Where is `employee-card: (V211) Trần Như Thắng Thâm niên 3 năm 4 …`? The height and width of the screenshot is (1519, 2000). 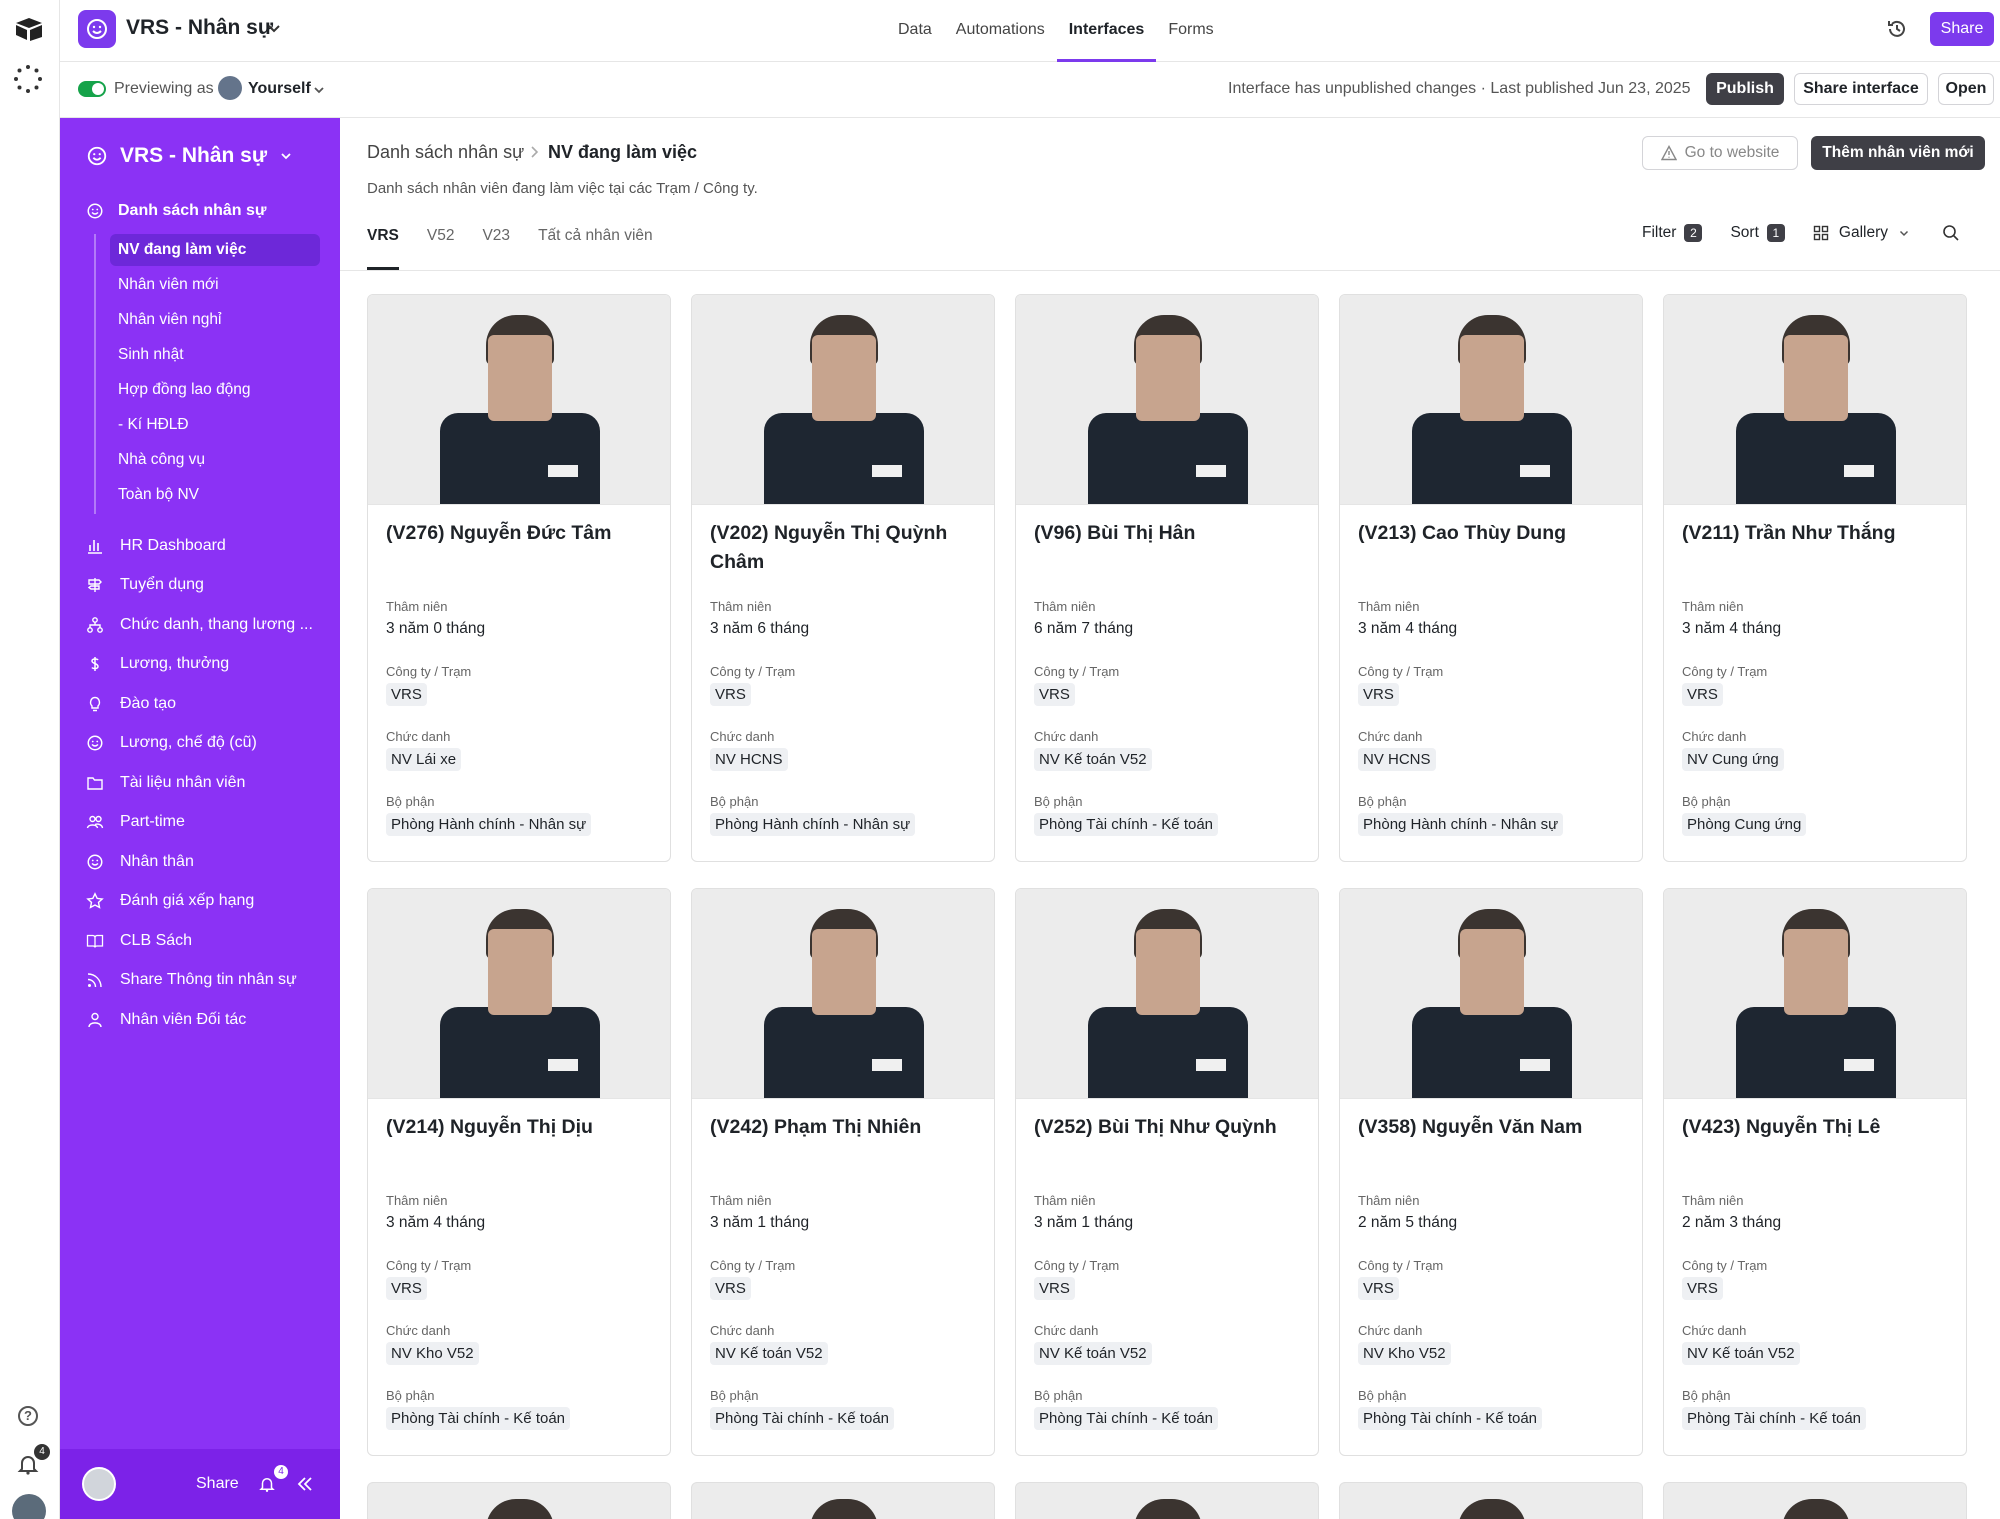 employee-card: (V211) Trần Như Thắng Thâm niên 3 năm 4 … is located at coordinates (1815, 578).